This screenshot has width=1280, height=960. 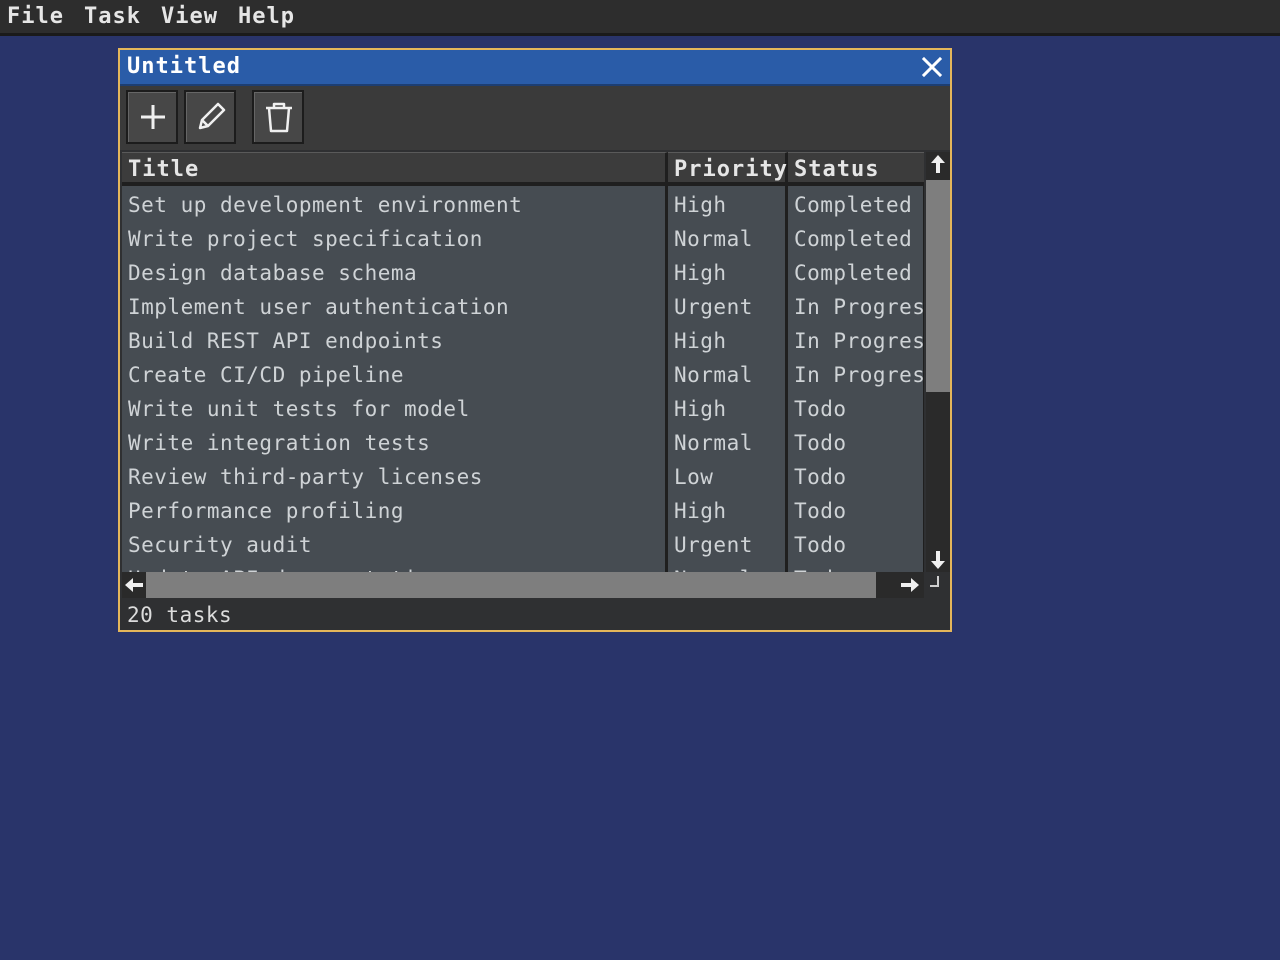 I want to click on table-row: Review third-party licenses Low Todo, so click(x=523, y=477).